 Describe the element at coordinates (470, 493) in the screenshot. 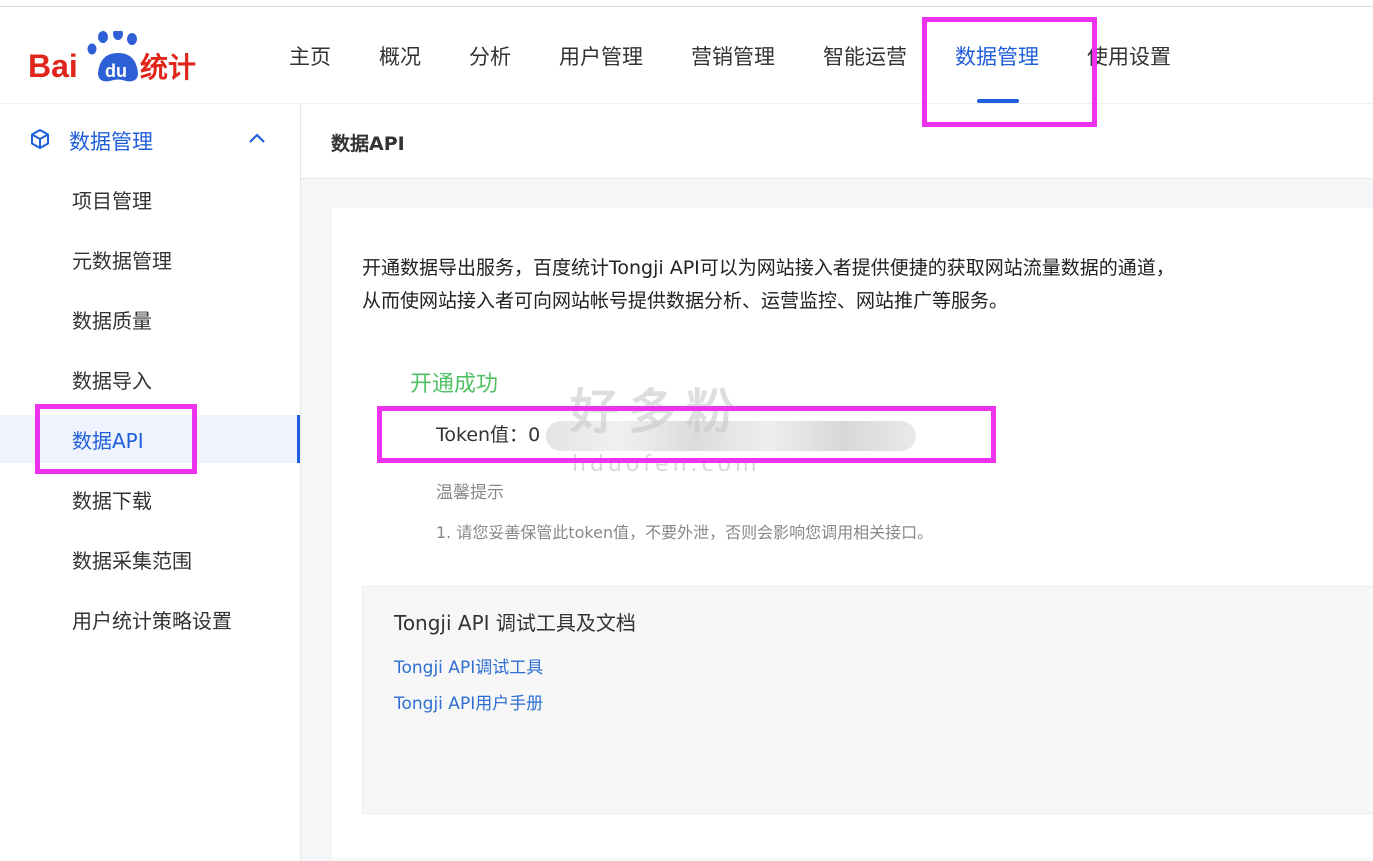

I see `tips-title: 温馨提示` at that location.